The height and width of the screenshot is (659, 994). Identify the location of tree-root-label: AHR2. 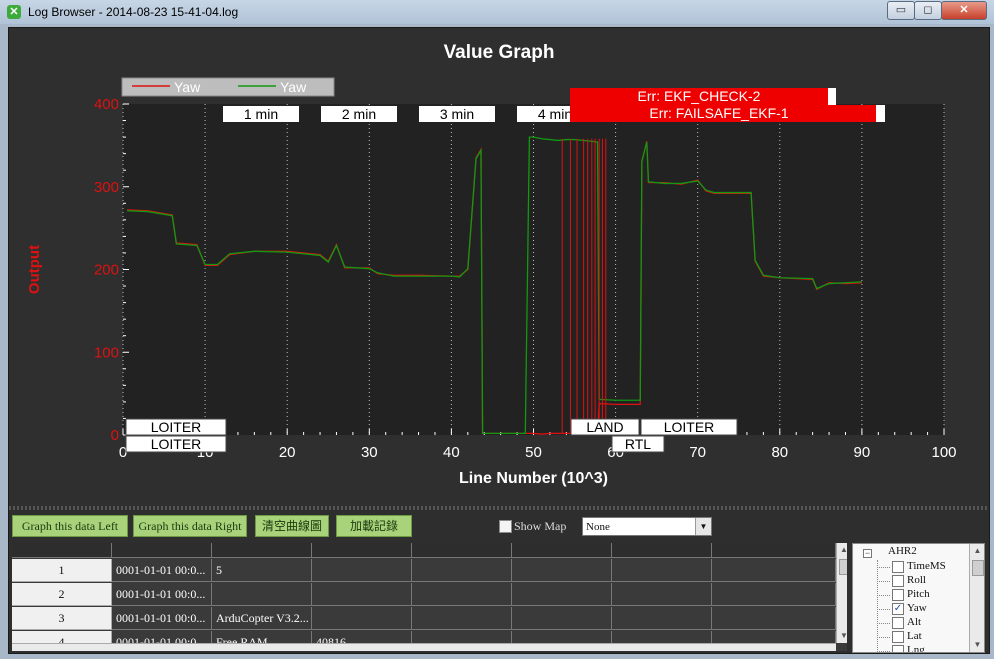
(902, 551).